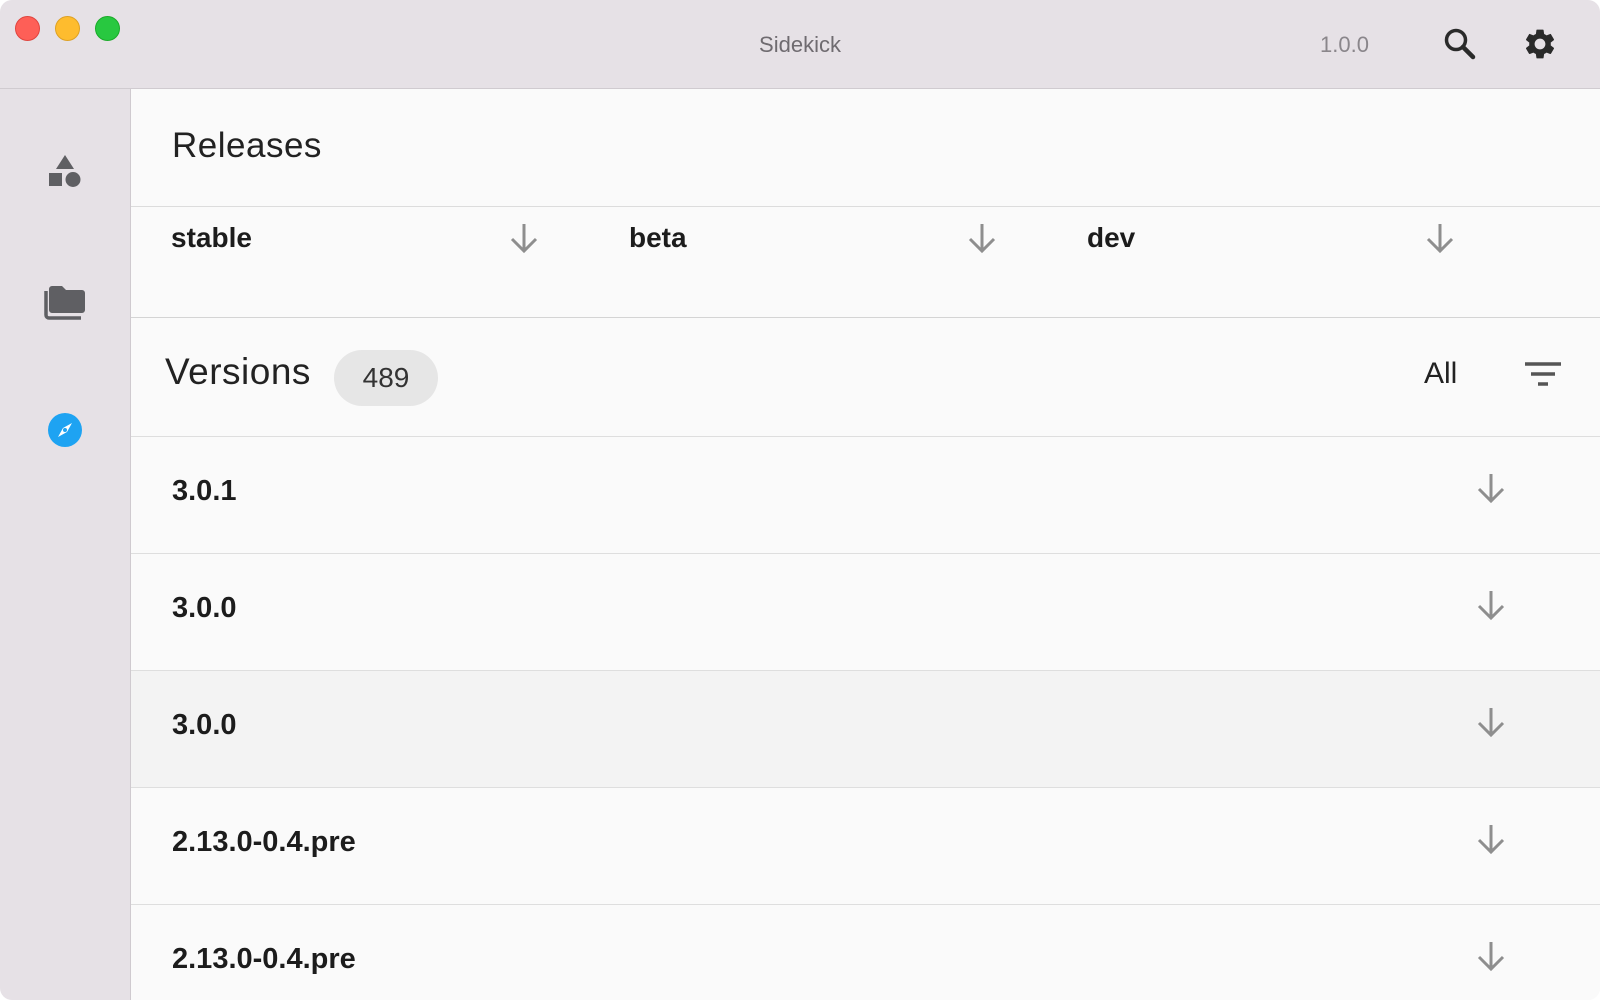 This screenshot has height=1000, width=1600. What do you see at coordinates (204, 491) in the screenshot?
I see `version-name: 3.0.1` at bounding box center [204, 491].